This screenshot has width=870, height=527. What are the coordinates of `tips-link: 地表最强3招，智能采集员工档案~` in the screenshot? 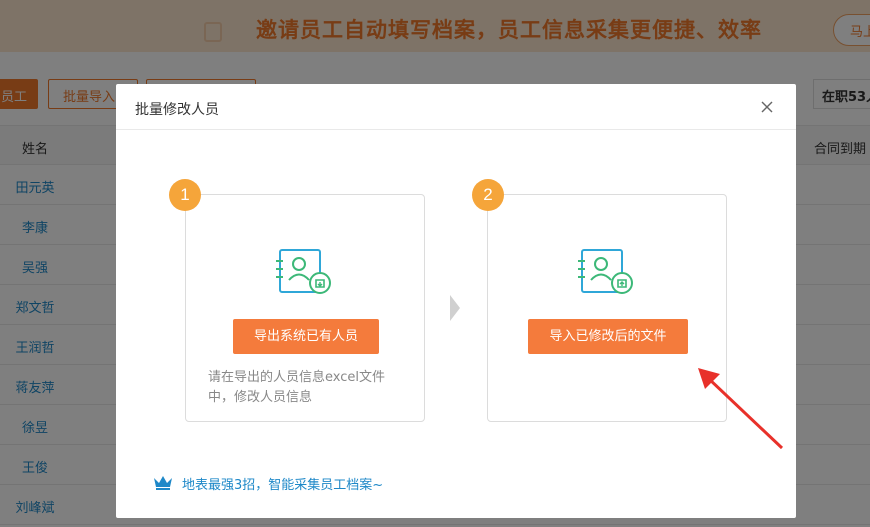 It's located at (282, 483).